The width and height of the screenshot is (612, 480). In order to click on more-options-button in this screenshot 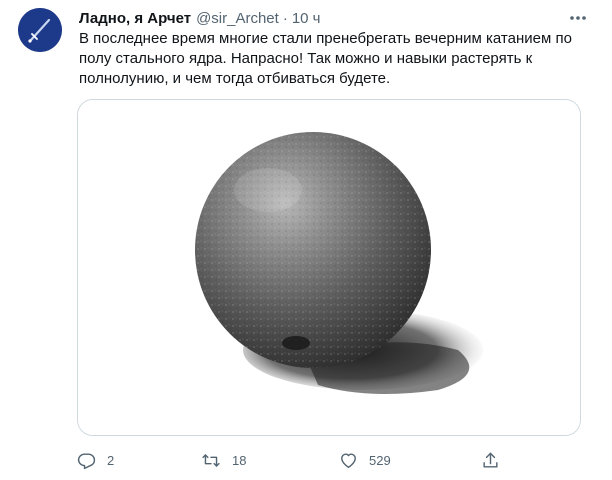, I will do `click(578, 18)`.